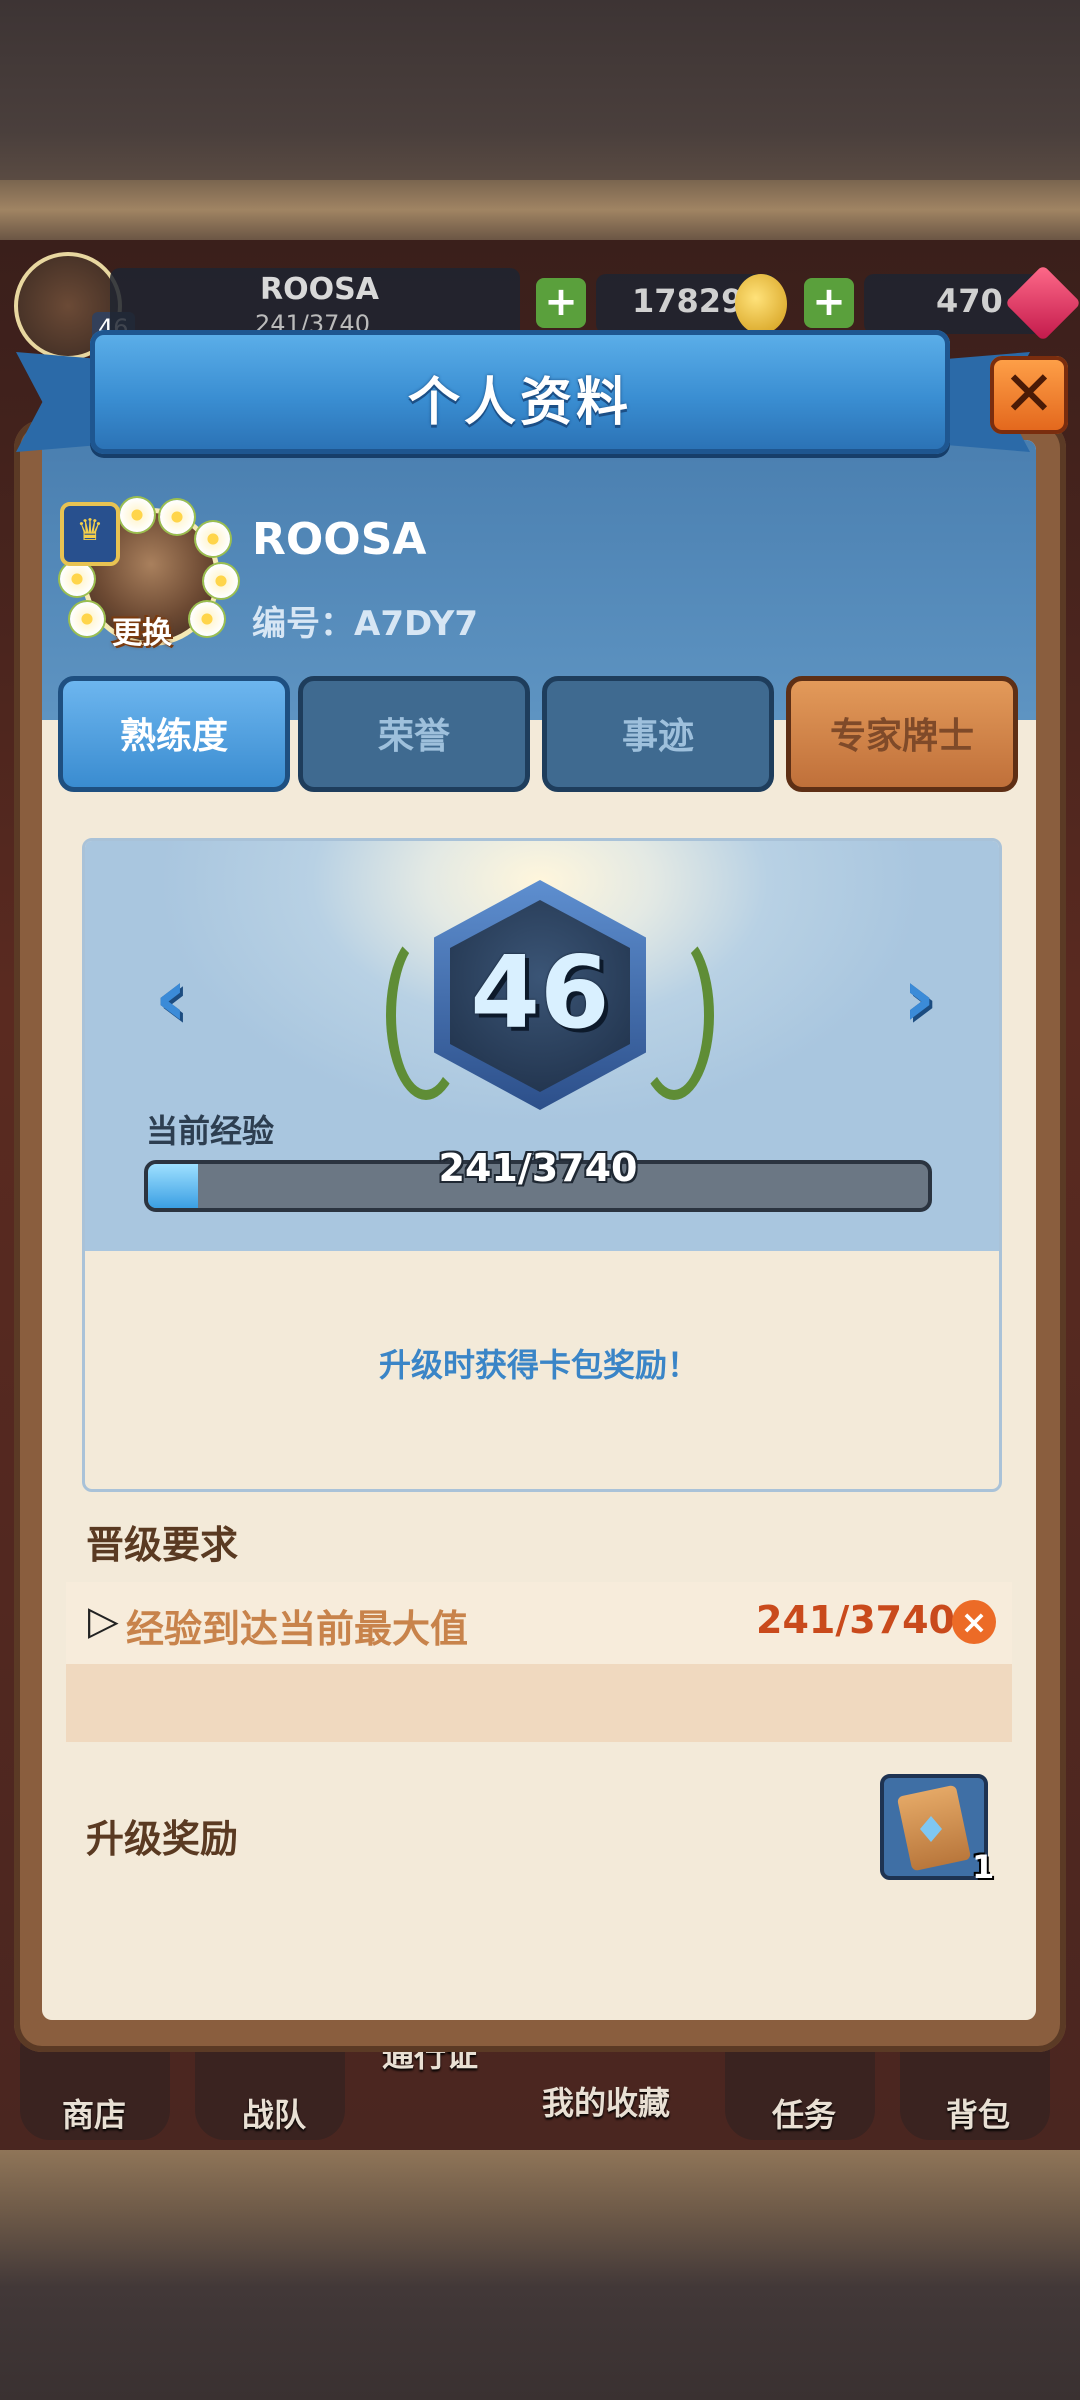 Image resolution: width=1080 pixels, height=2400 pixels. Describe the element at coordinates (414, 734) in the screenshot. I see `tab-honor: 荣誉` at that location.